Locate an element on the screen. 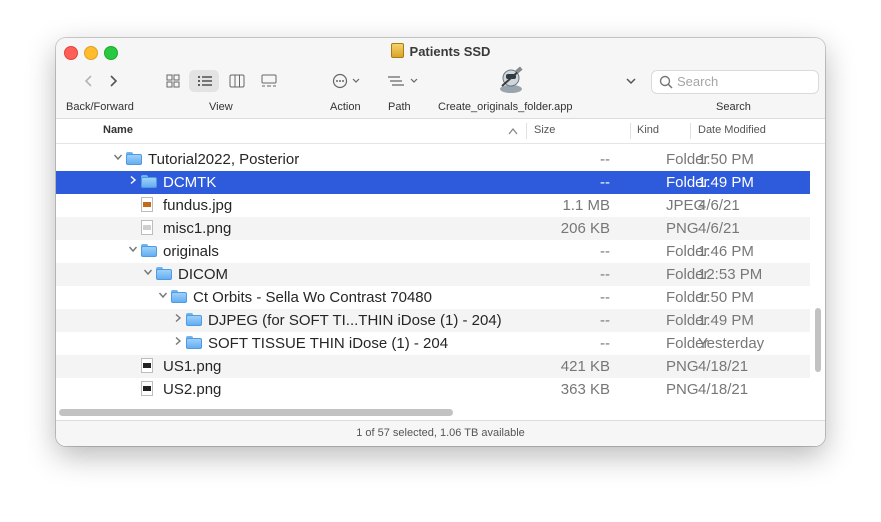 Image resolution: width=881 pixels, height=522 pixels. file-row: fundus.jpg 1.1 MB JPEG 4/6/21 is located at coordinates (433, 205).